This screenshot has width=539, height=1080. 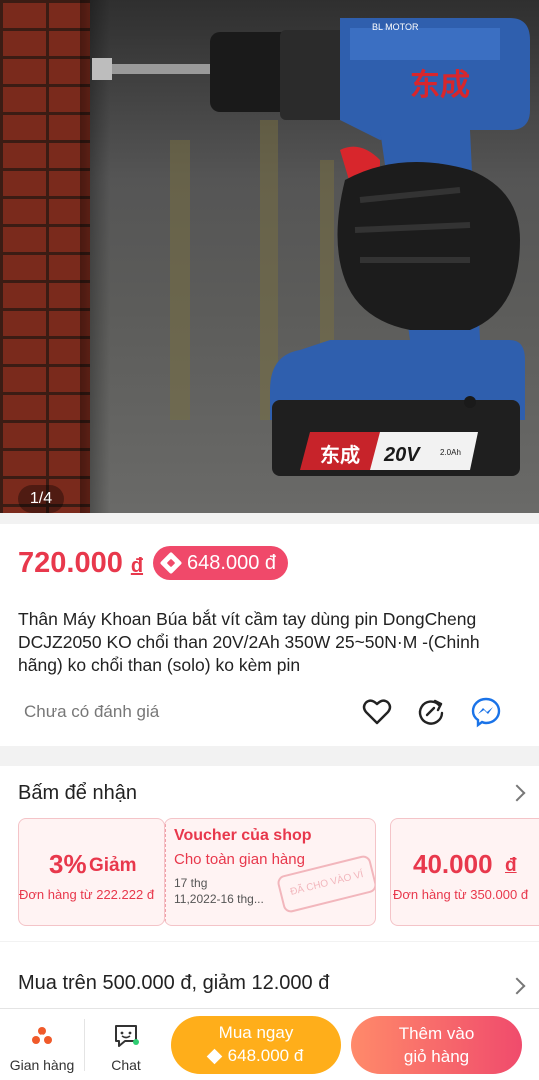 I want to click on voucher-percent: 3% Giảm Đơn hàng từ 222.222 đ, so click(x=91, y=872).